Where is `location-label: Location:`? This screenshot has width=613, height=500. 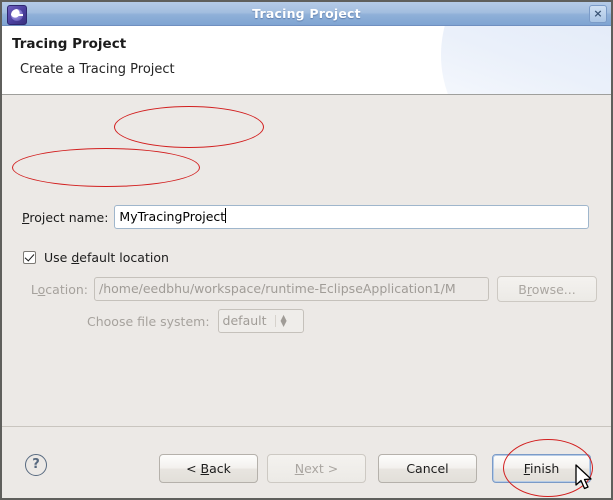 location-label: Location: is located at coordinates (59, 289).